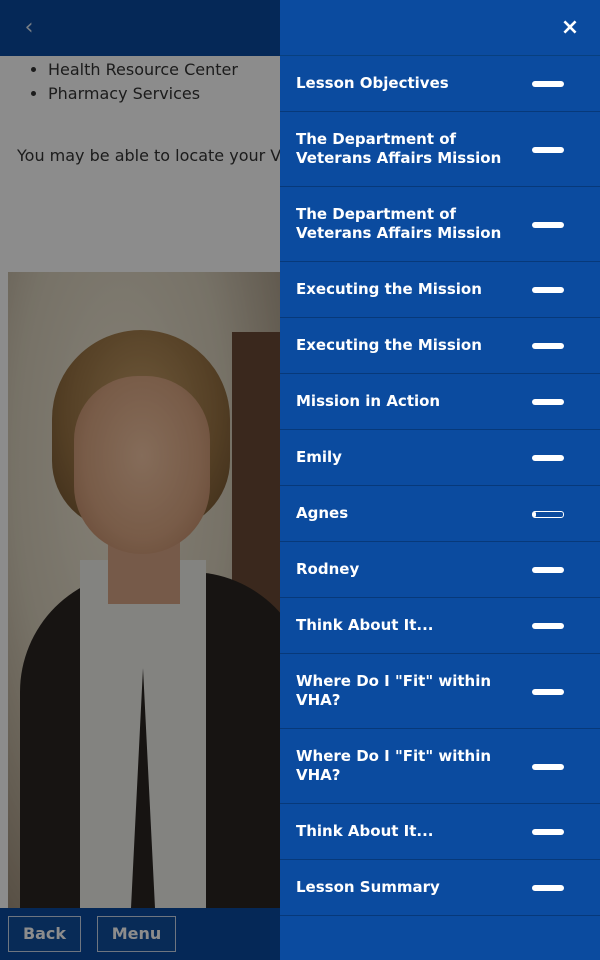 This screenshot has height=960, width=600. Describe the element at coordinates (328, 569) in the screenshot. I see `menu-item-label: Rodney` at that location.